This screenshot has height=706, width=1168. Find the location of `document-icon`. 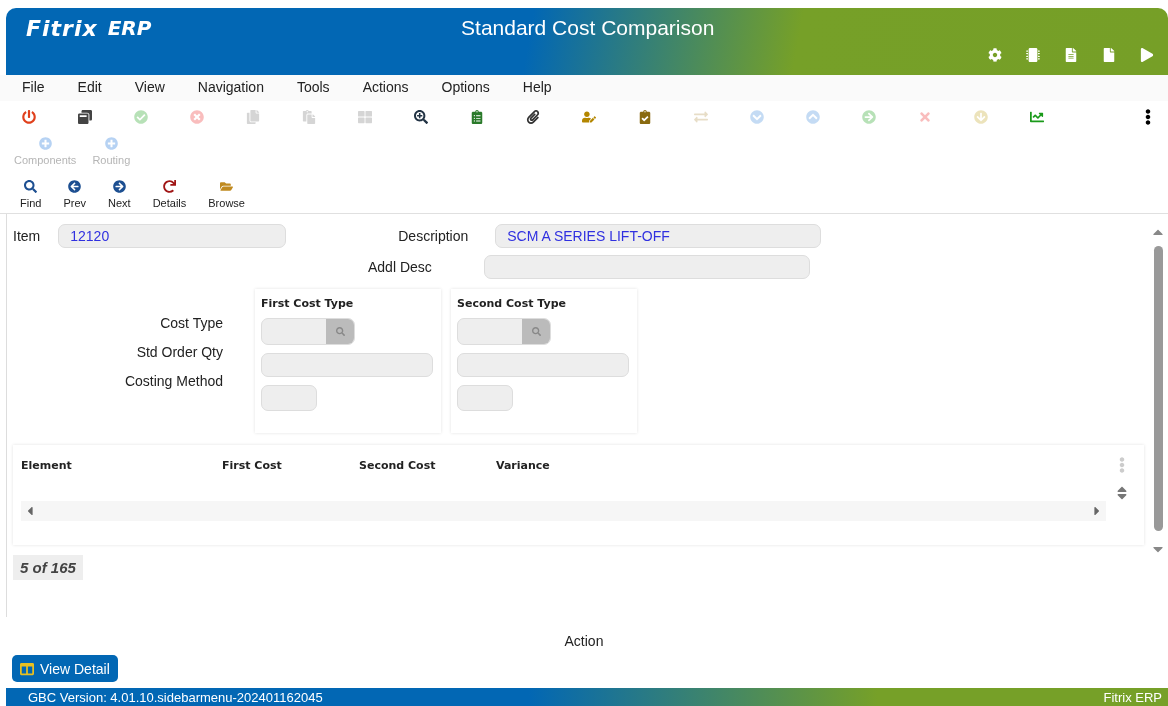

document-icon is located at coordinates (1071, 55).